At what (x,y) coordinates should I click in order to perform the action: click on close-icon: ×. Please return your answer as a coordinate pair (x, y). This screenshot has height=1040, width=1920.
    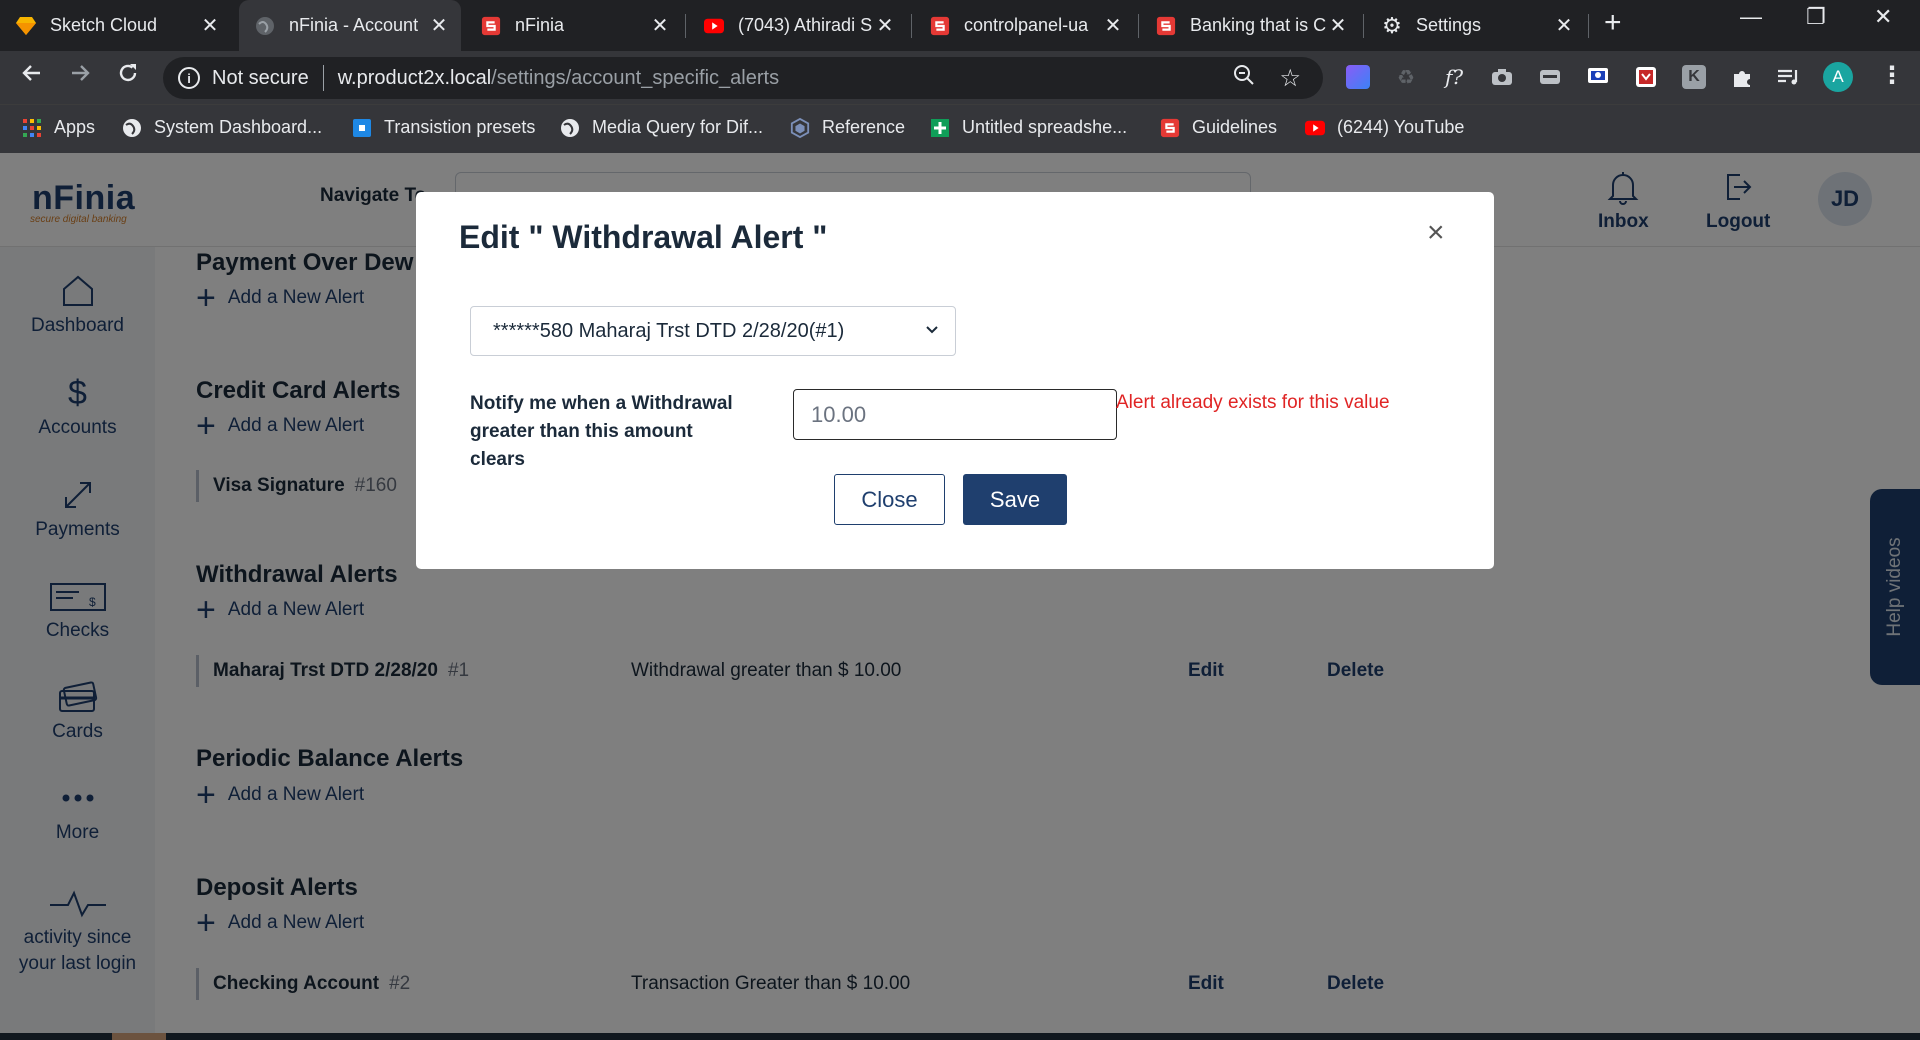
    Looking at the image, I should click on (1436, 233).